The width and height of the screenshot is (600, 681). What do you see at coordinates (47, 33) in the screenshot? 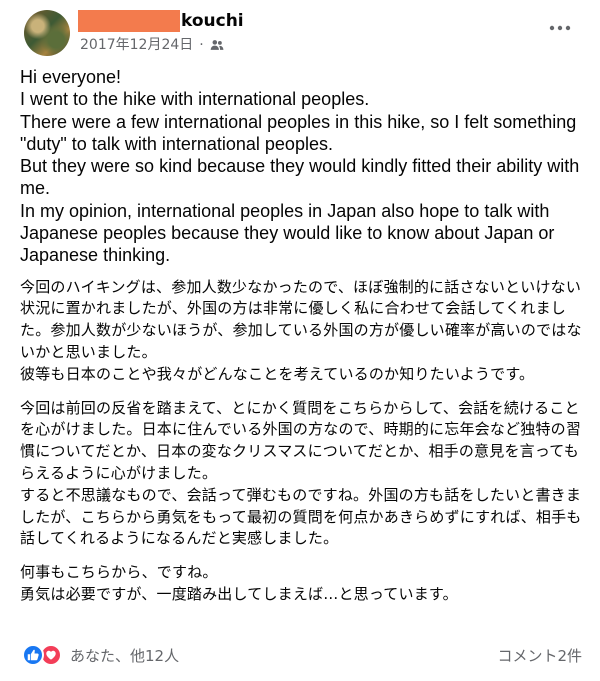
I see `avatar` at bounding box center [47, 33].